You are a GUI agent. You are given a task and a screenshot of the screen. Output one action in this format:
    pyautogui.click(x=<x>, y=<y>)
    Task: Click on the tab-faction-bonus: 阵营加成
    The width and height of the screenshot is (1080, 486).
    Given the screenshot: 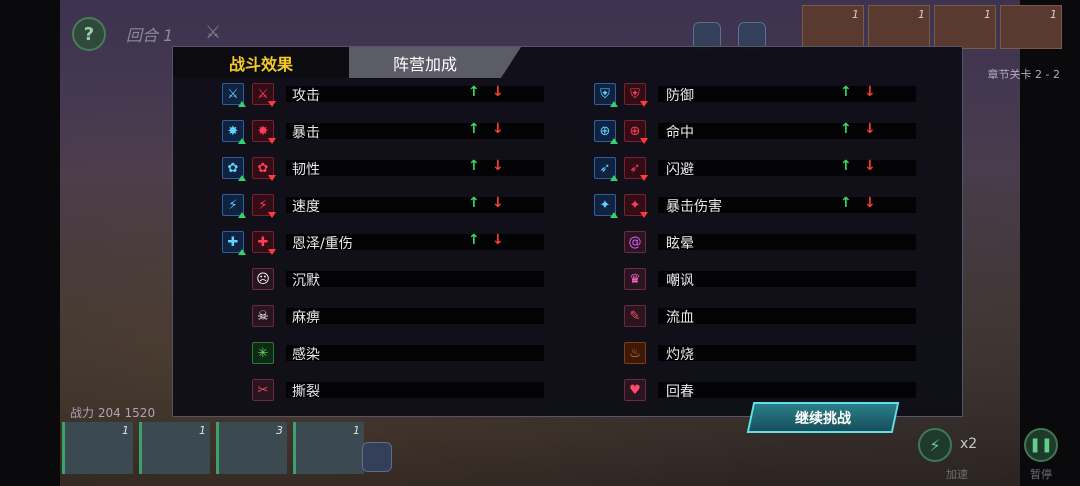 What is the action you would take?
    pyautogui.click(x=425, y=62)
    